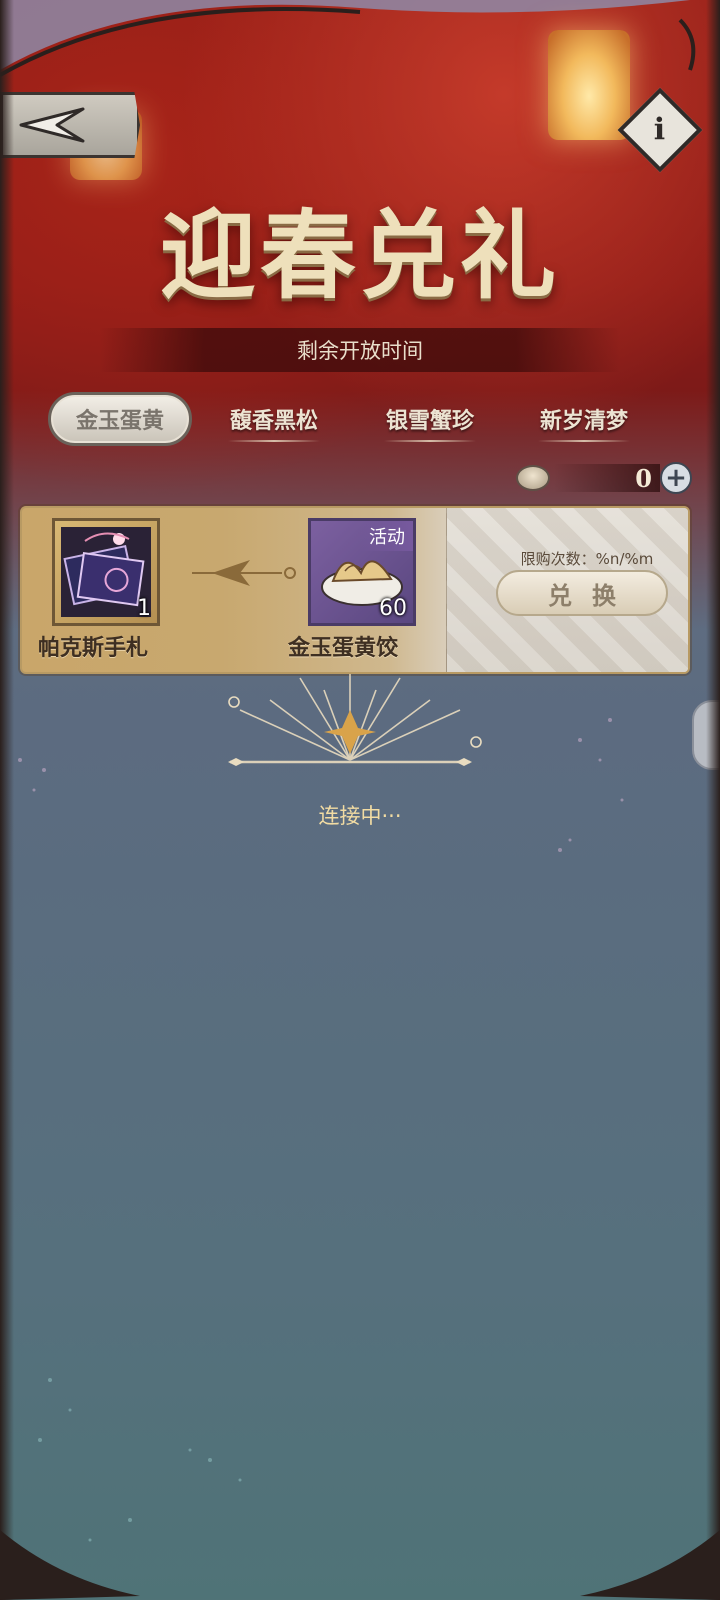 The width and height of the screenshot is (720, 1600). I want to click on tab-yinxue-xiezhen: 银雪蟹珍, so click(430, 419).